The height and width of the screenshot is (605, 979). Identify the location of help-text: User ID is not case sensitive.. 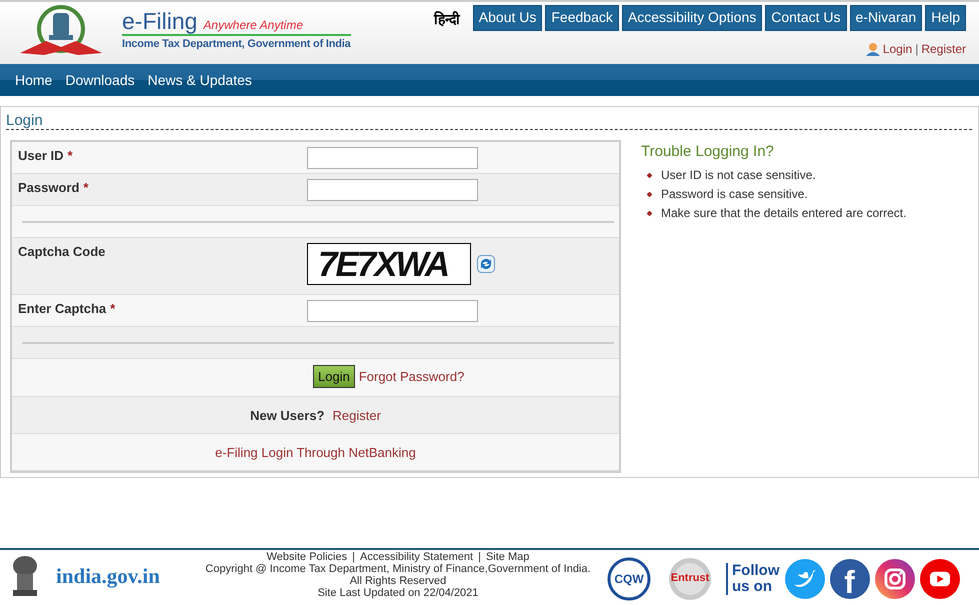
(738, 175).